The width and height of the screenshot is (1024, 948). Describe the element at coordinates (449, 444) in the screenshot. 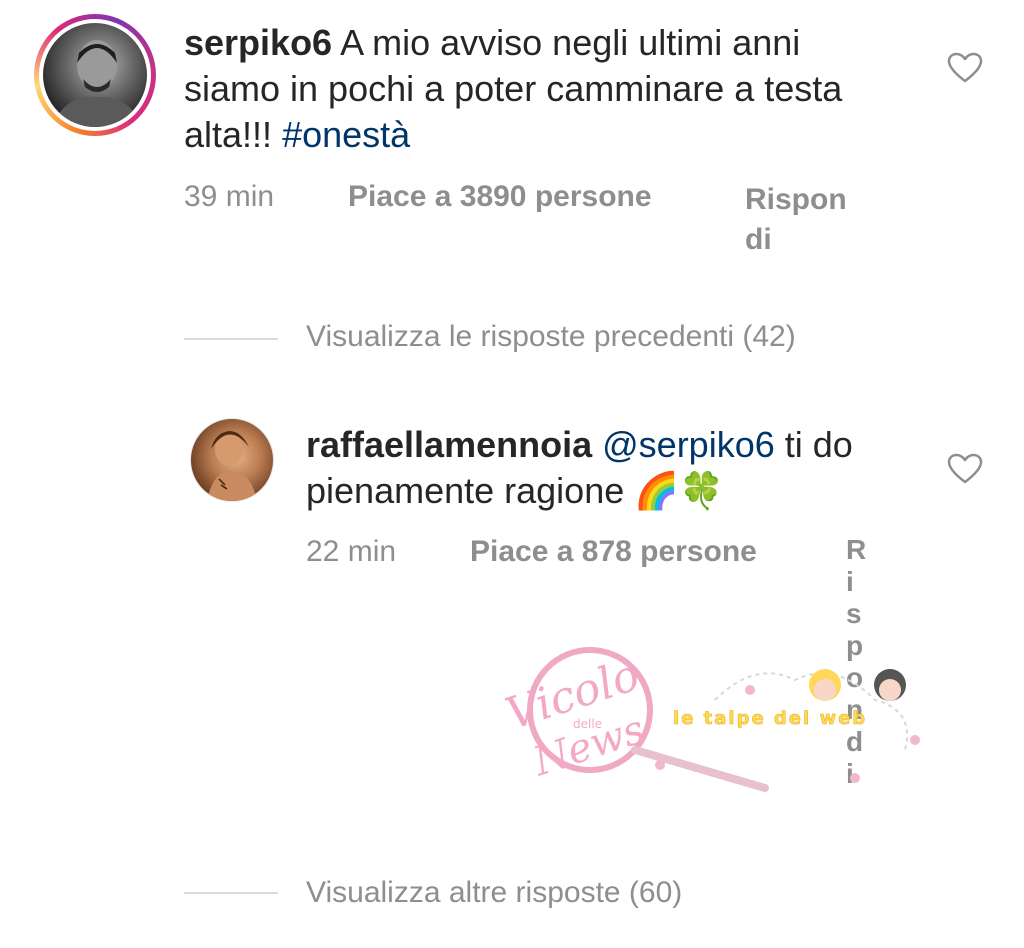

I see `reply-username: raffaellamennoia` at that location.